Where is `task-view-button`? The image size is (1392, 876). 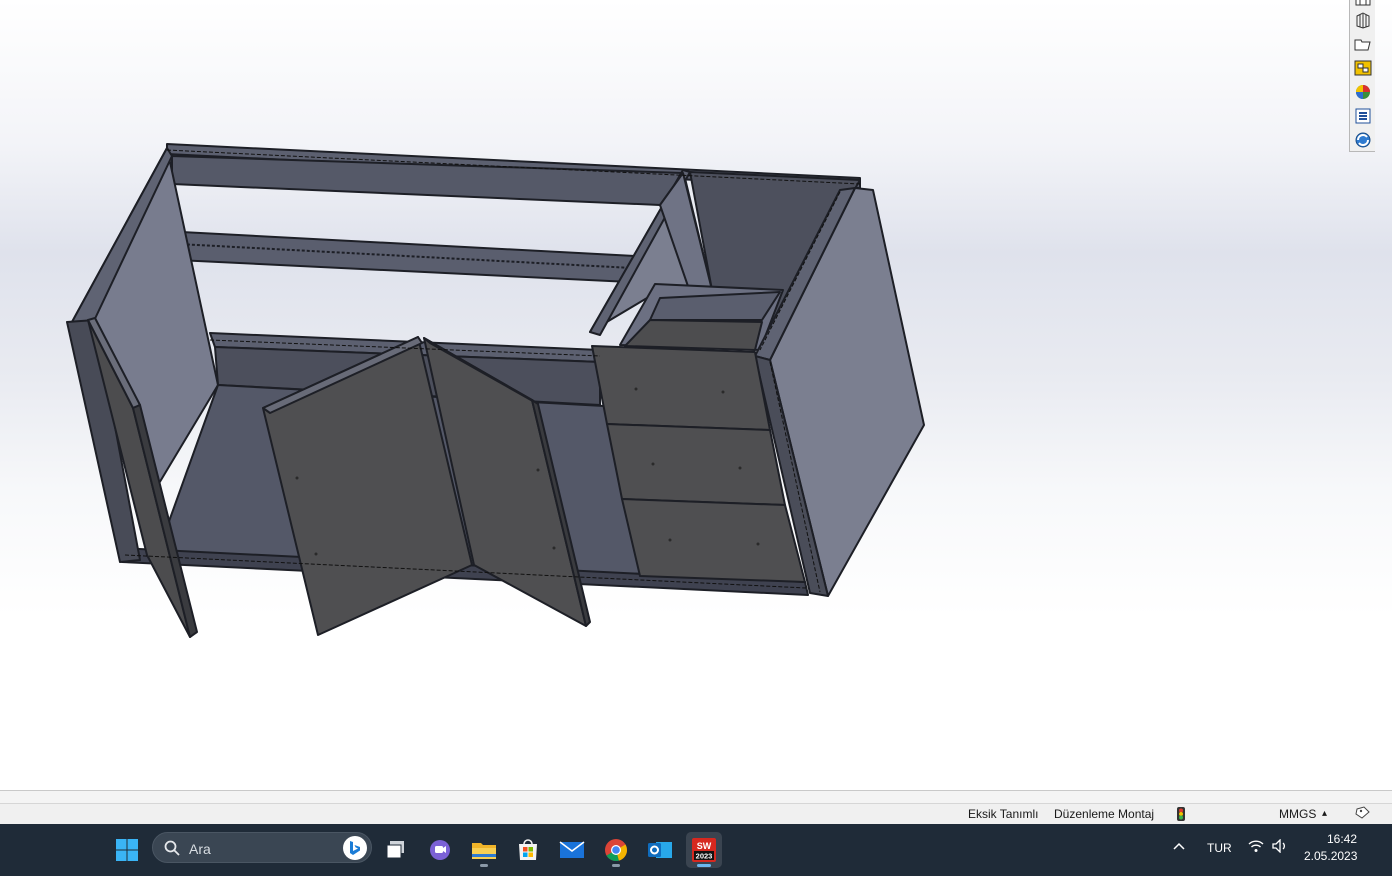
task-view-button is located at coordinates (396, 850).